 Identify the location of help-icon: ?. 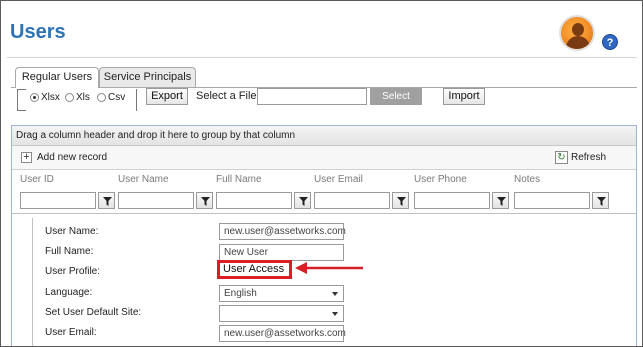
(610, 42).